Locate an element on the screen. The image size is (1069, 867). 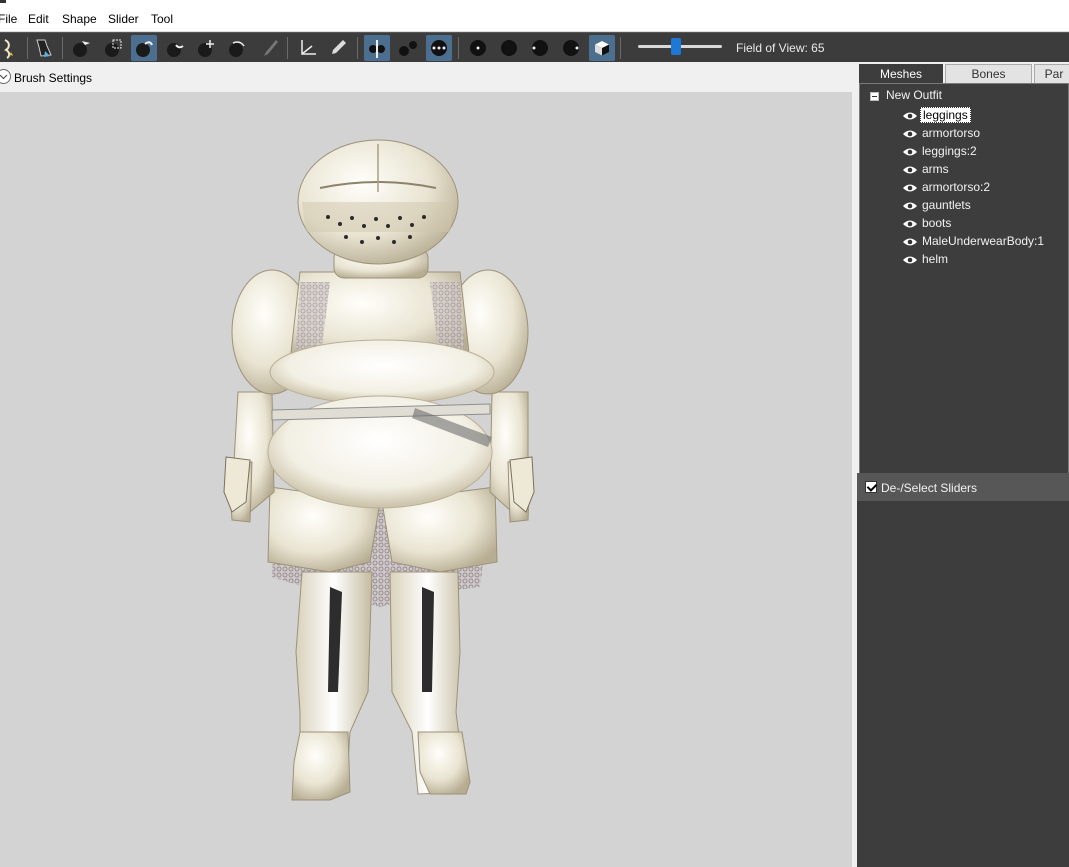
load-reference-button is located at coordinates (11, 48).